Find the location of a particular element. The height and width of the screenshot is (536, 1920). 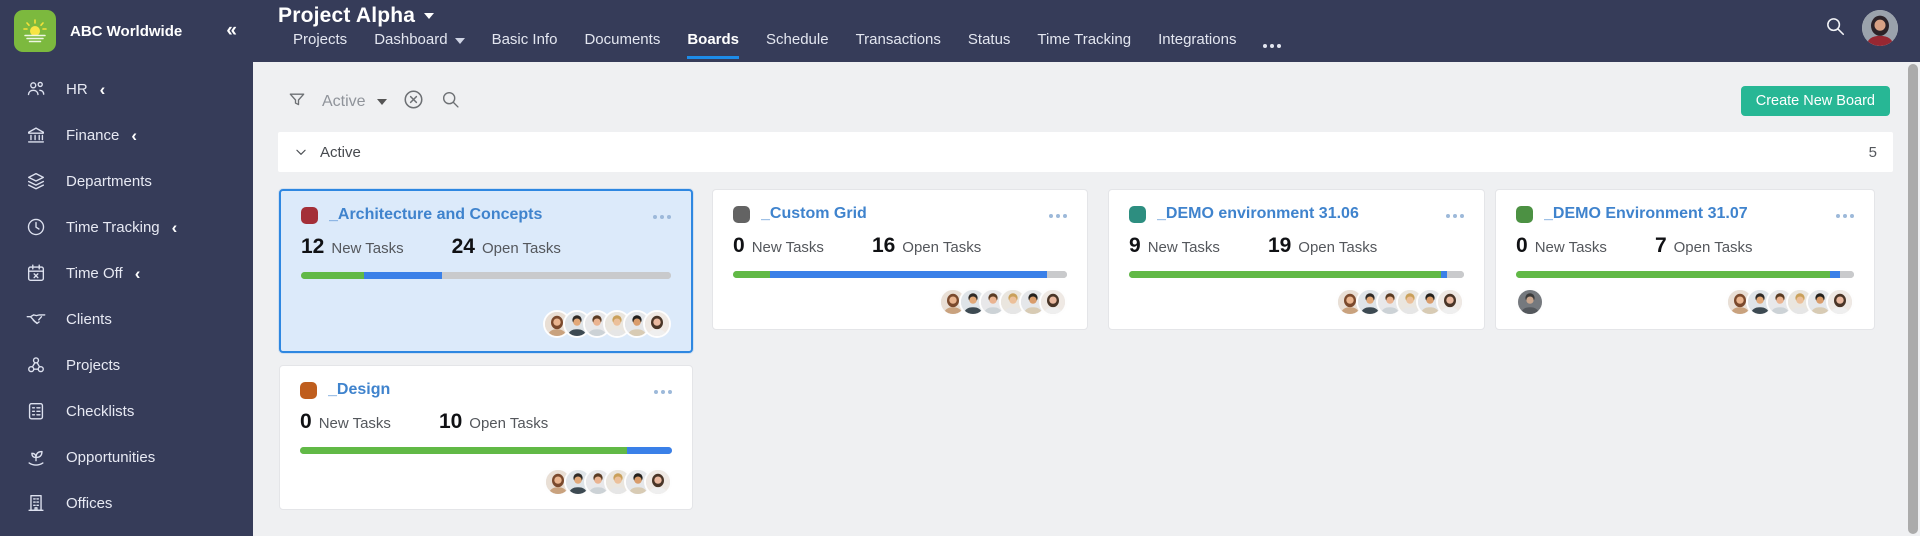

new-tasks-count: 9 is located at coordinates (1135, 245).